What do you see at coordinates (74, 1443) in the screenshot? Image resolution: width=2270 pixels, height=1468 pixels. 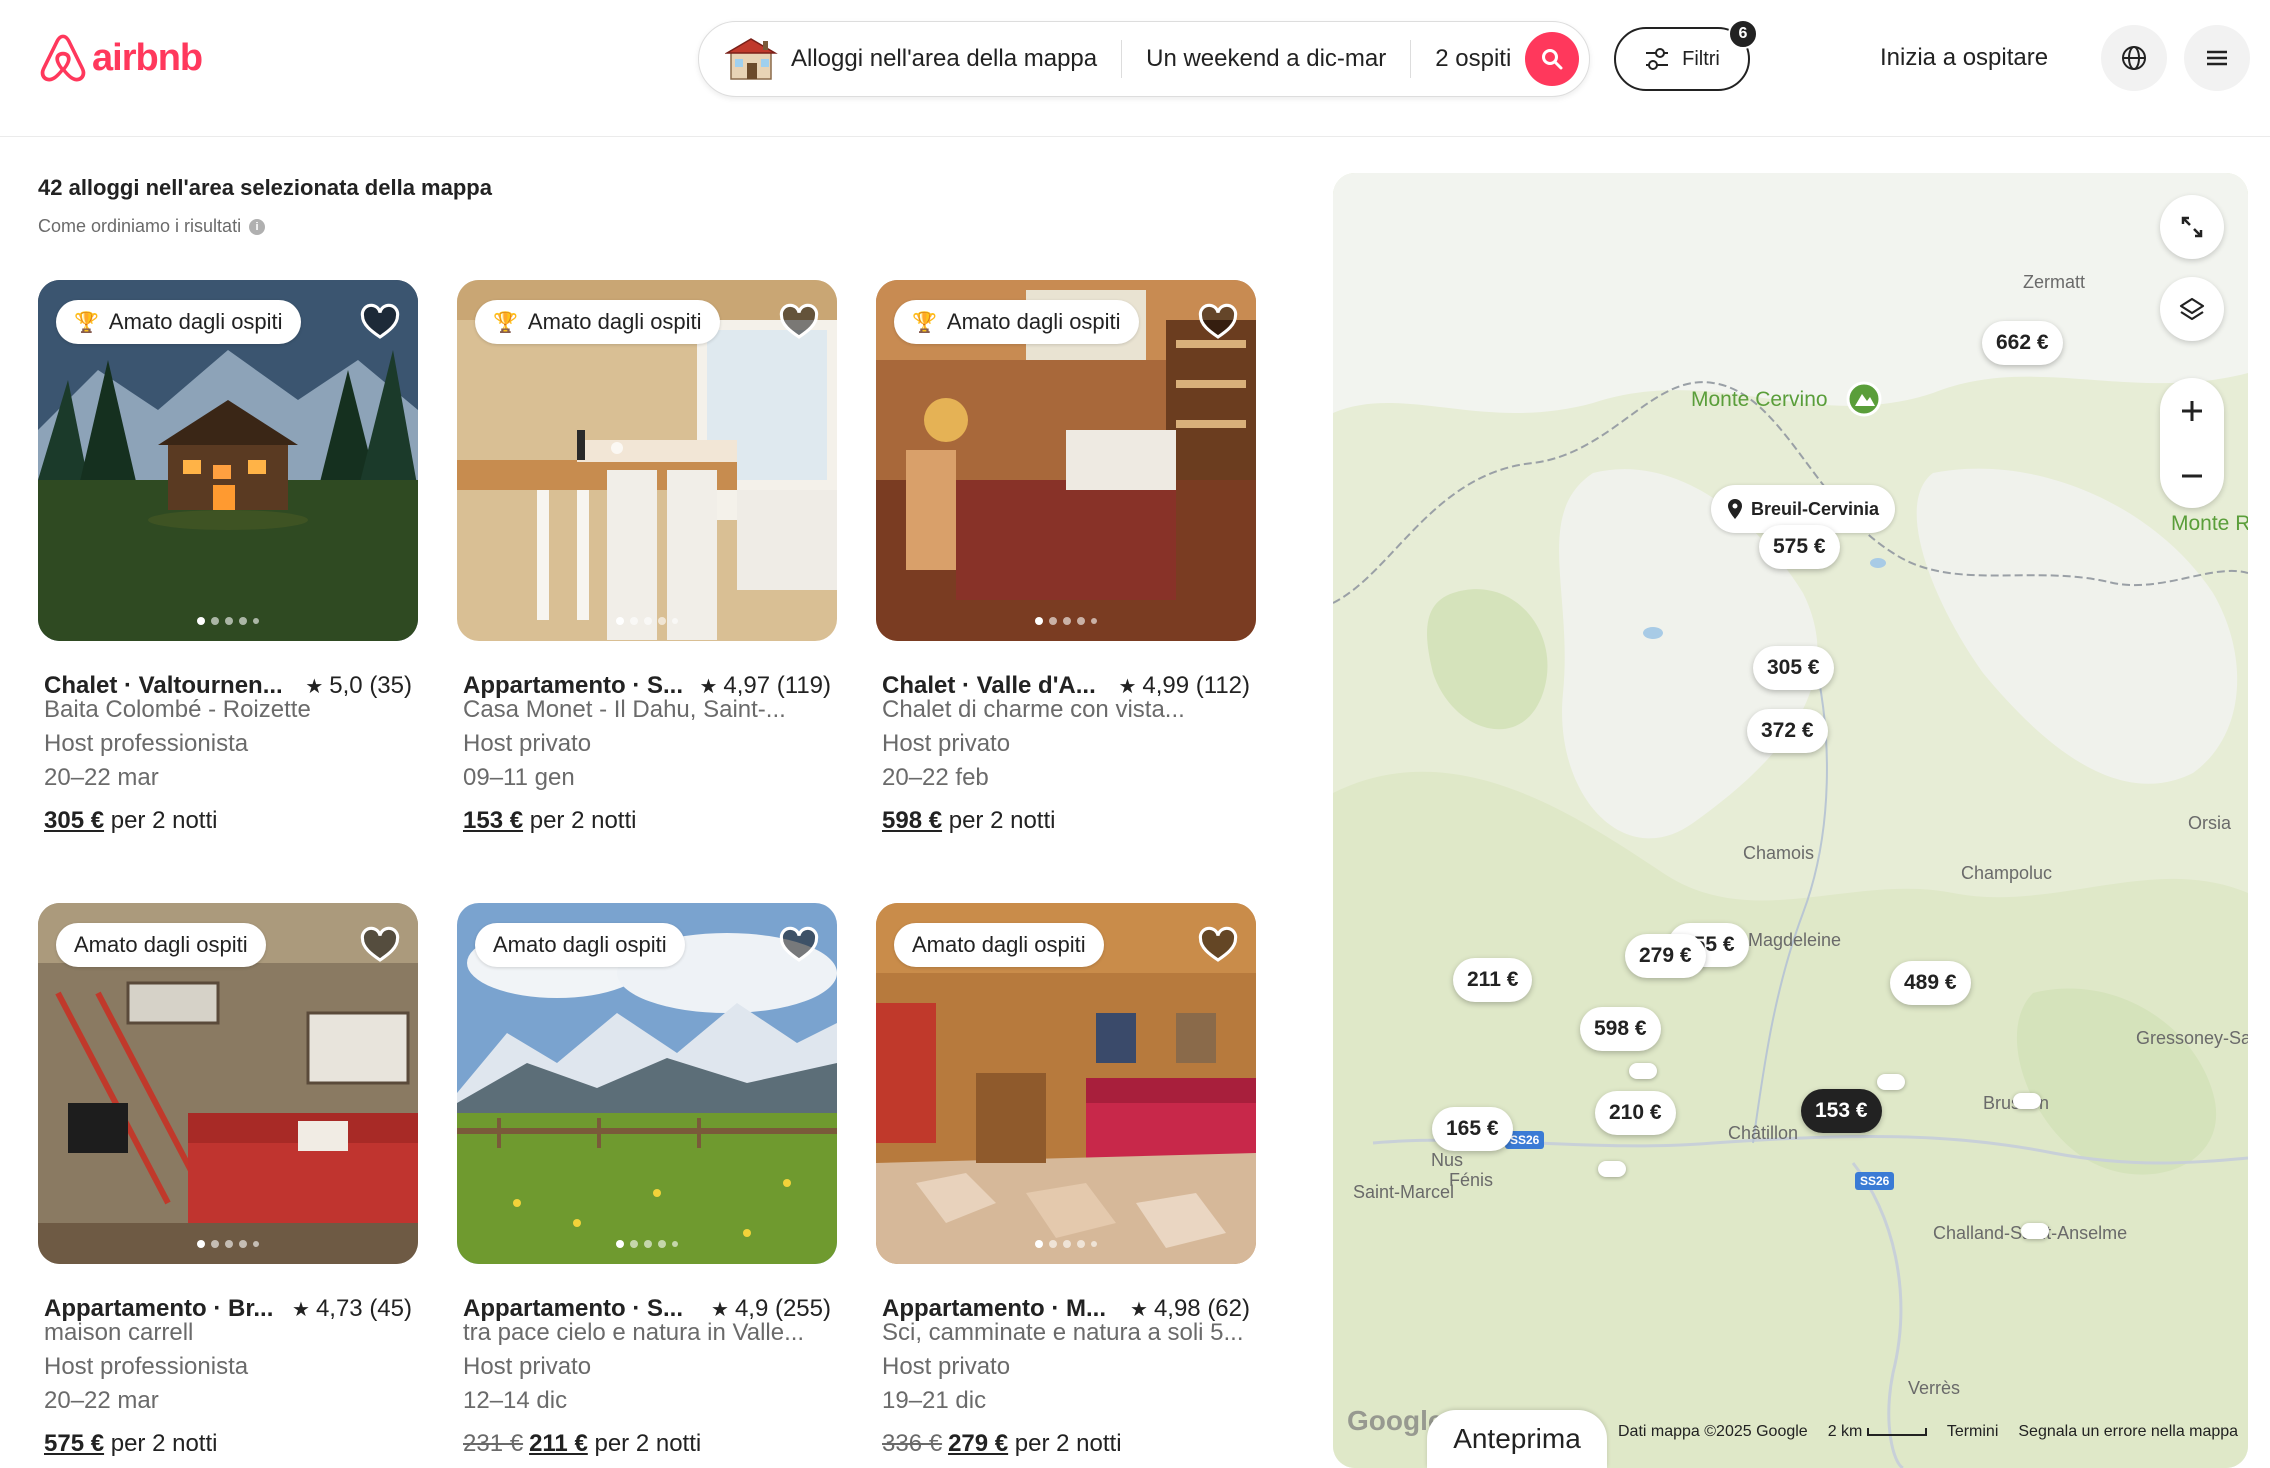 I see `price-current: 575 €` at bounding box center [74, 1443].